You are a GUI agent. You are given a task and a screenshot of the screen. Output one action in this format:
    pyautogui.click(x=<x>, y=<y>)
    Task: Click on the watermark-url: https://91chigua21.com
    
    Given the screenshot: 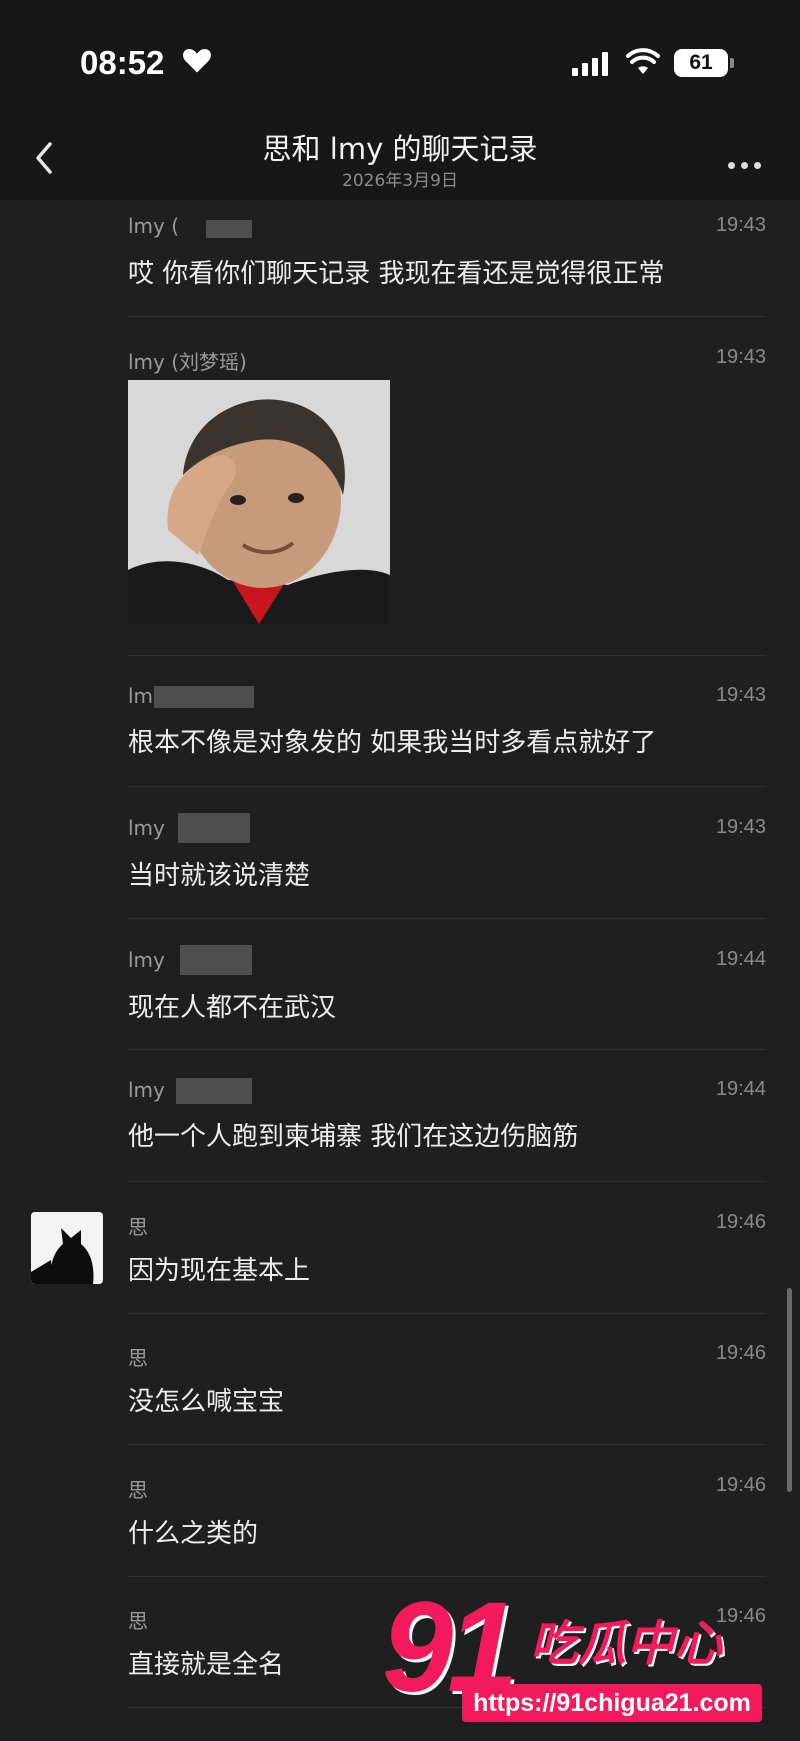 What is the action you would take?
    pyautogui.click(x=612, y=1703)
    